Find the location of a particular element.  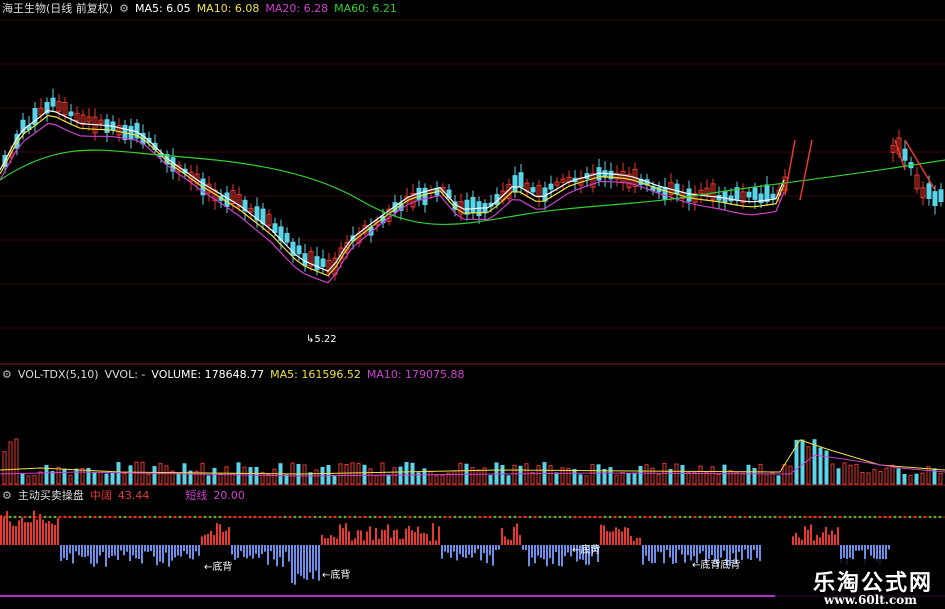

low-price-value: 5.22 is located at coordinates (325, 339).